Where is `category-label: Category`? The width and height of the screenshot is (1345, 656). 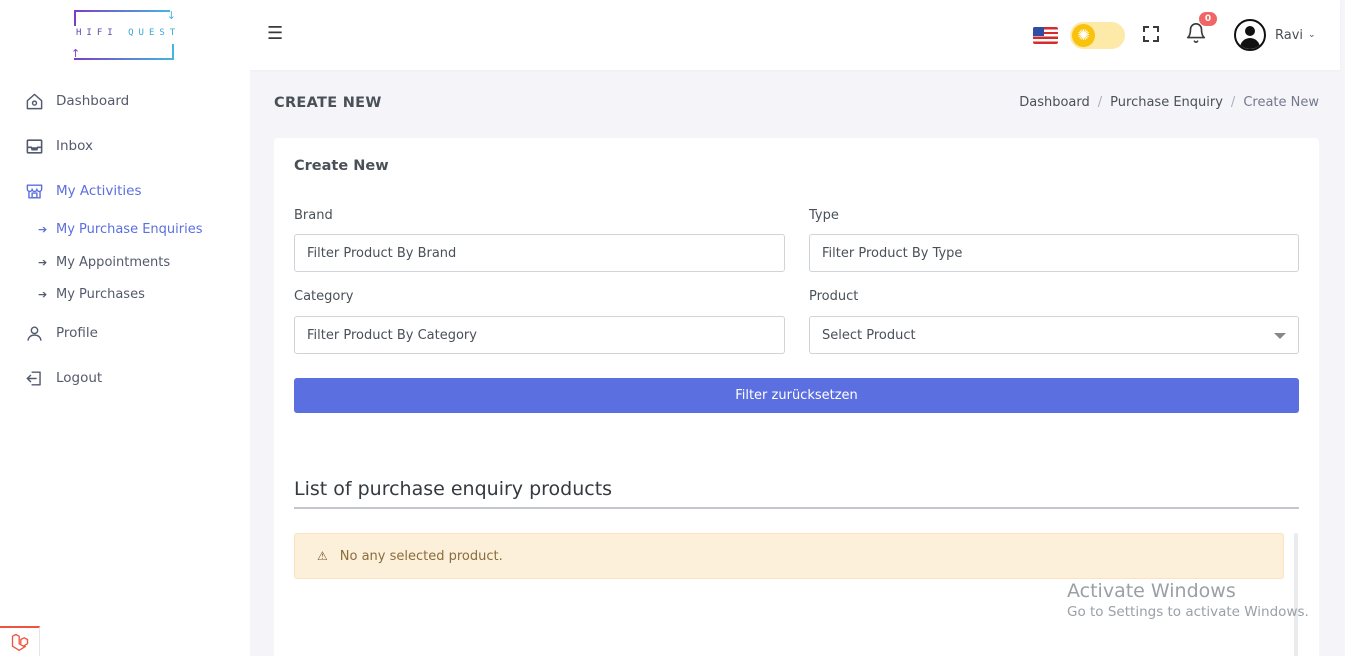 category-label: Category is located at coordinates (324, 296).